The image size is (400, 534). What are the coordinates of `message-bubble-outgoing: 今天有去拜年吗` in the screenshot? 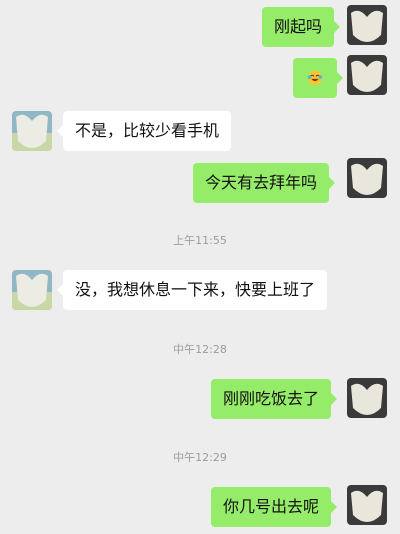 It's located at (264, 183).